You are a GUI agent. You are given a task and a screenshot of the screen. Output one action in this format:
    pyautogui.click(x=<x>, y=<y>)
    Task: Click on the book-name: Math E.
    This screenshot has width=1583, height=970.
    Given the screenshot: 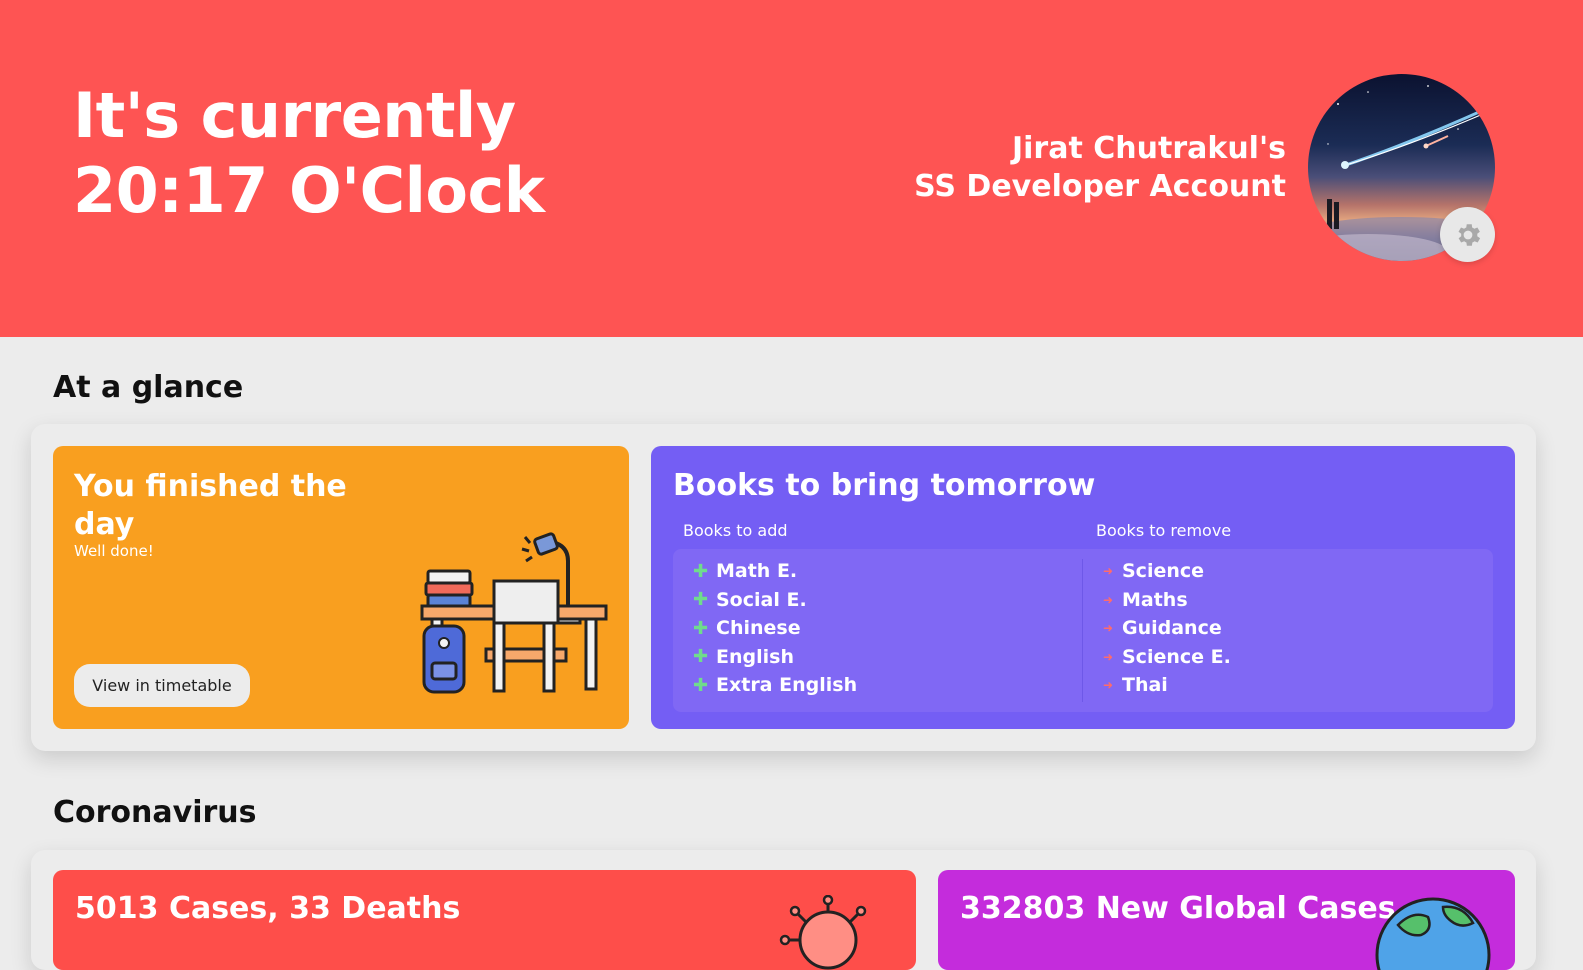 What is the action you would take?
    pyautogui.click(x=757, y=571)
    